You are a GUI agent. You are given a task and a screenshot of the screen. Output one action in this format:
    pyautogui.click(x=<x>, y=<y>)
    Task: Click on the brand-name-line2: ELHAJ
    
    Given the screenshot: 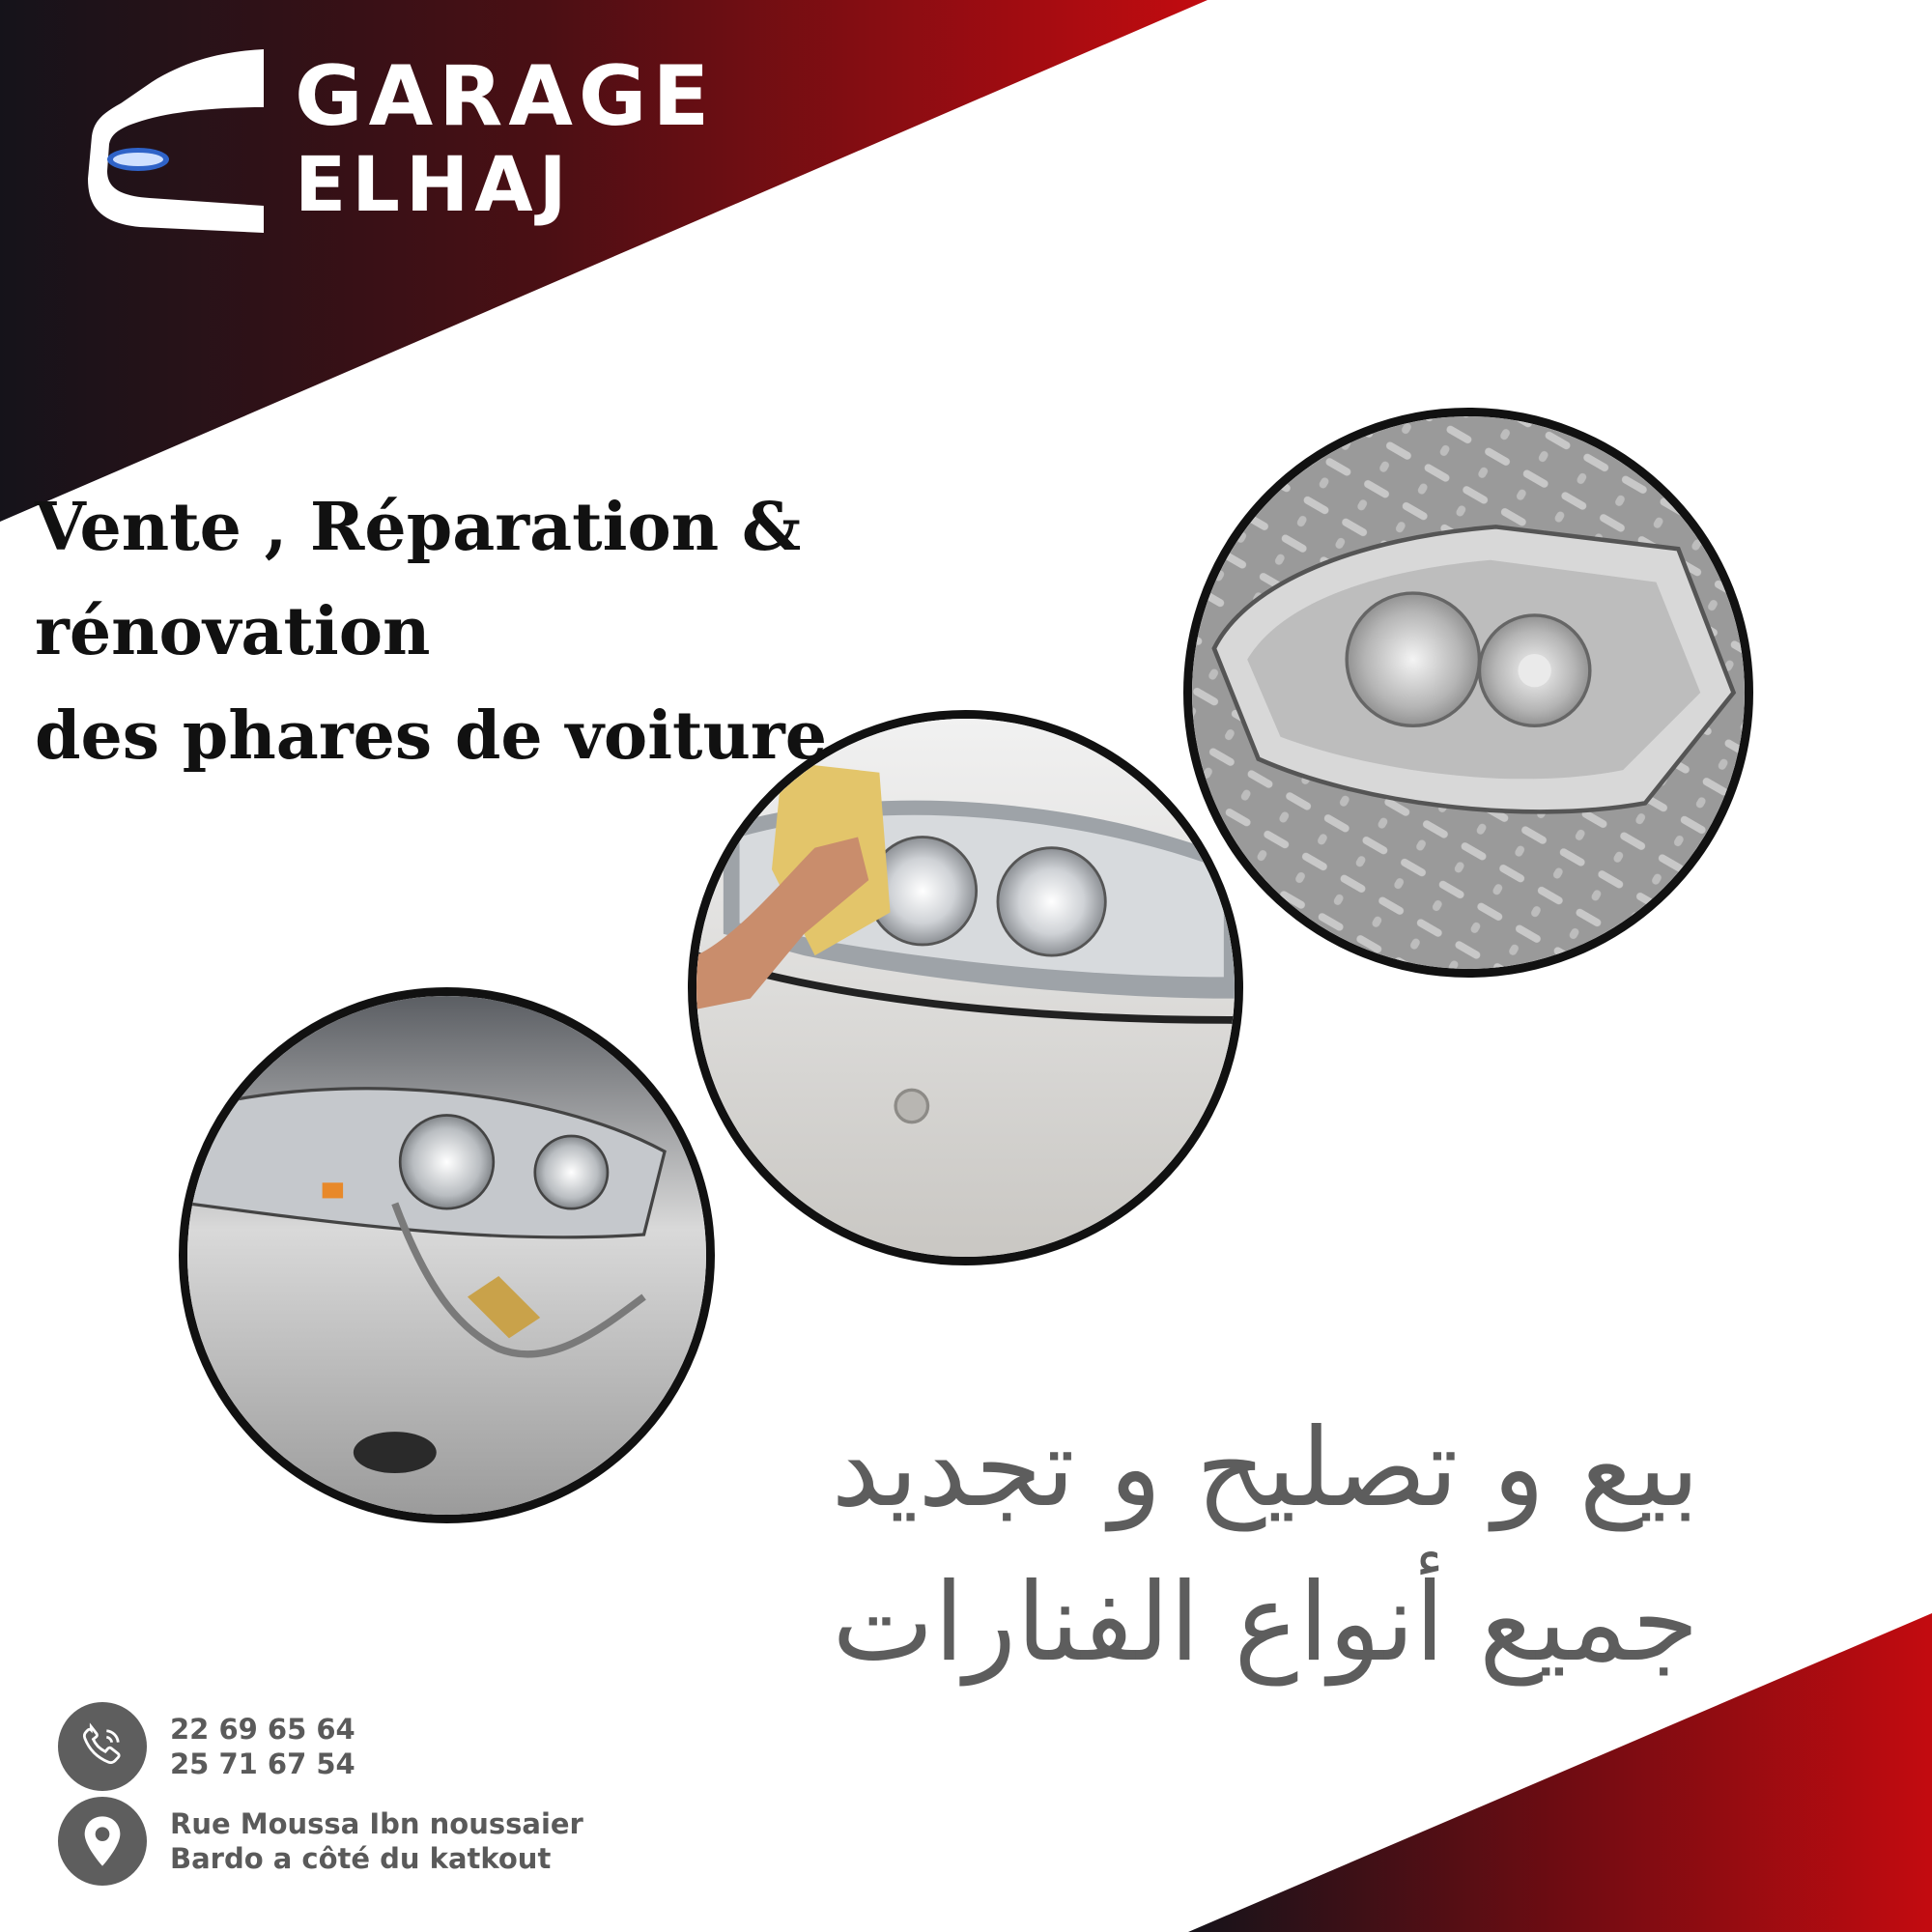 What is the action you would take?
    pyautogui.click(x=434, y=185)
    